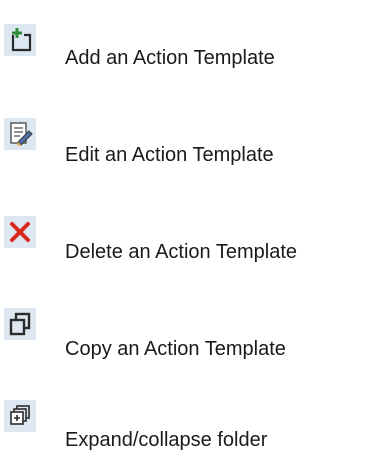  What do you see at coordinates (190, 238) in the screenshot?
I see `legend-row-delete: Delete an Action Template` at bounding box center [190, 238].